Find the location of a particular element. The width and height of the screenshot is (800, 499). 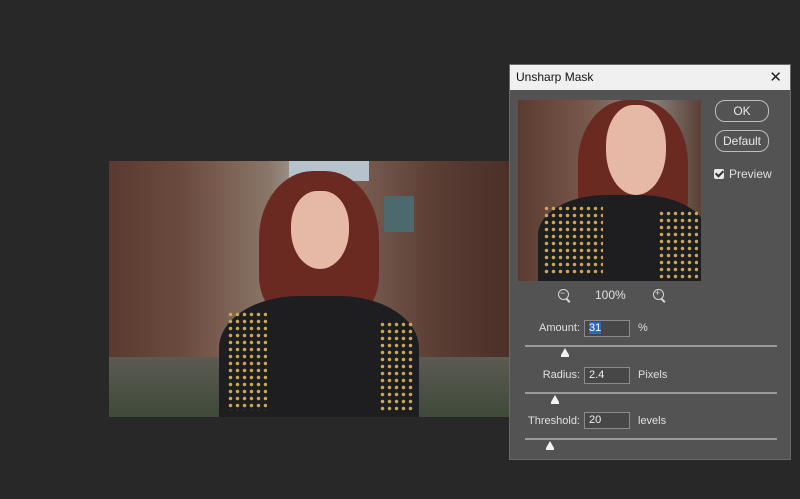

preview-studs-right is located at coordinates (678, 245).